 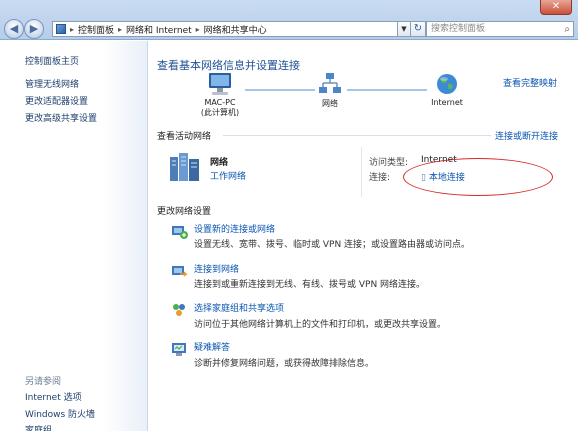 I want to click on search-icon: ⌕, so click(x=567, y=29).